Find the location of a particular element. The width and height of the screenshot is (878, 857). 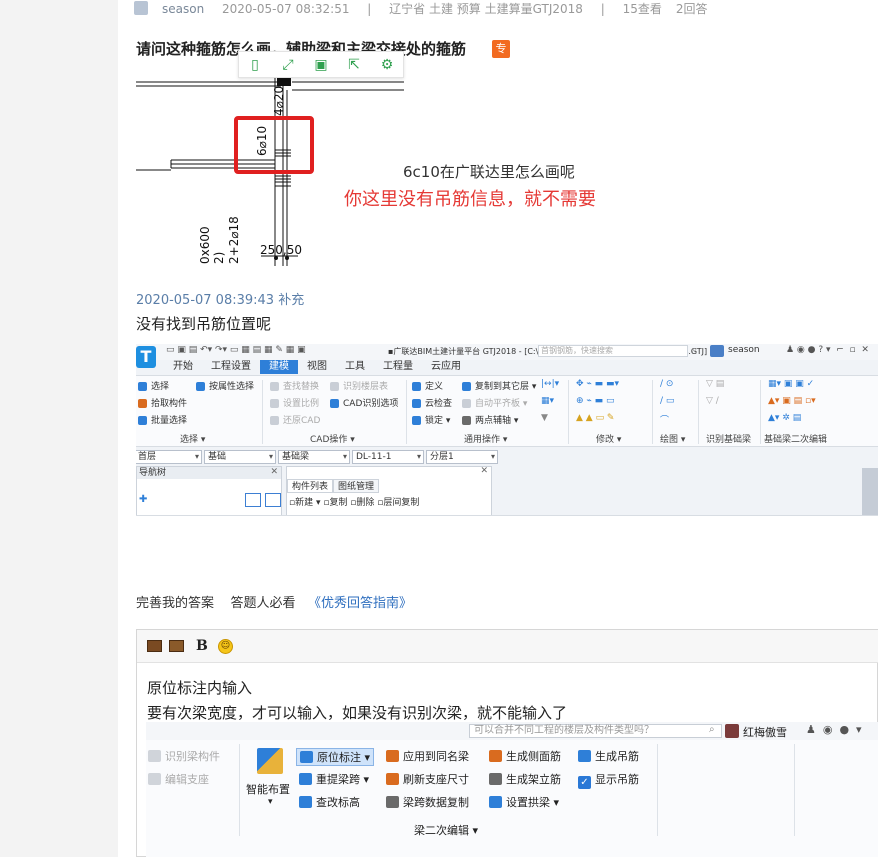

share-icon: ⇱ is located at coordinates (354, 65).